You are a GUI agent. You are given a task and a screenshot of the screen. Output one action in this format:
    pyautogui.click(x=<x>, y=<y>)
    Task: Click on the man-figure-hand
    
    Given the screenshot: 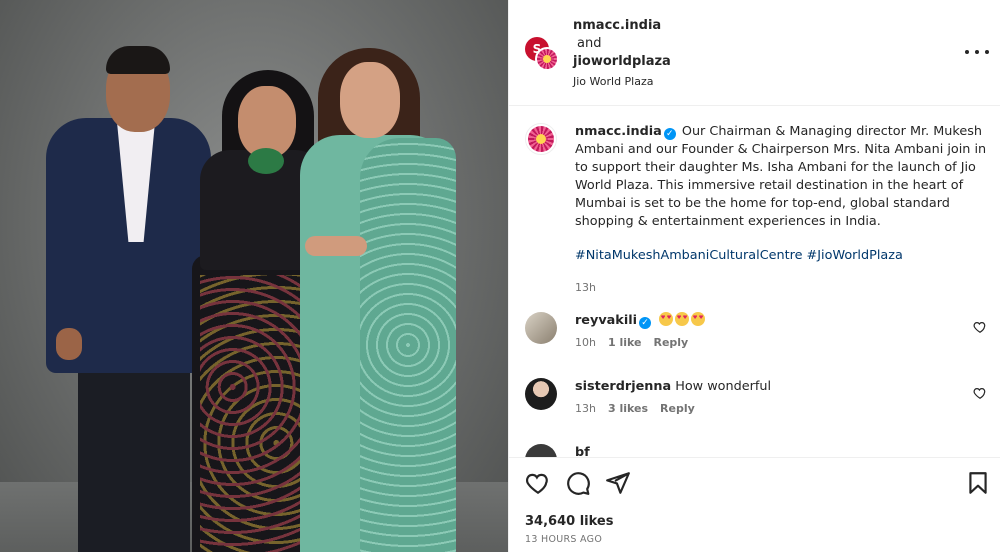 What is the action you would take?
    pyautogui.click(x=69, y=344)
    